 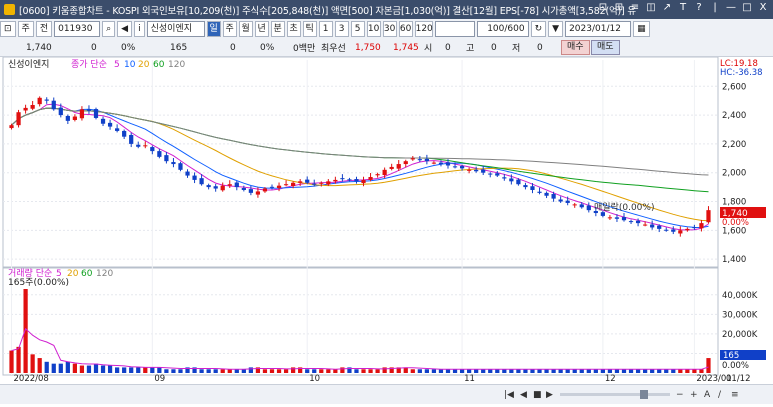 What do you see at coordinates (556, 29) in the screenshot?
I see `download-icon: ▼` at bounding box center [556, 29].